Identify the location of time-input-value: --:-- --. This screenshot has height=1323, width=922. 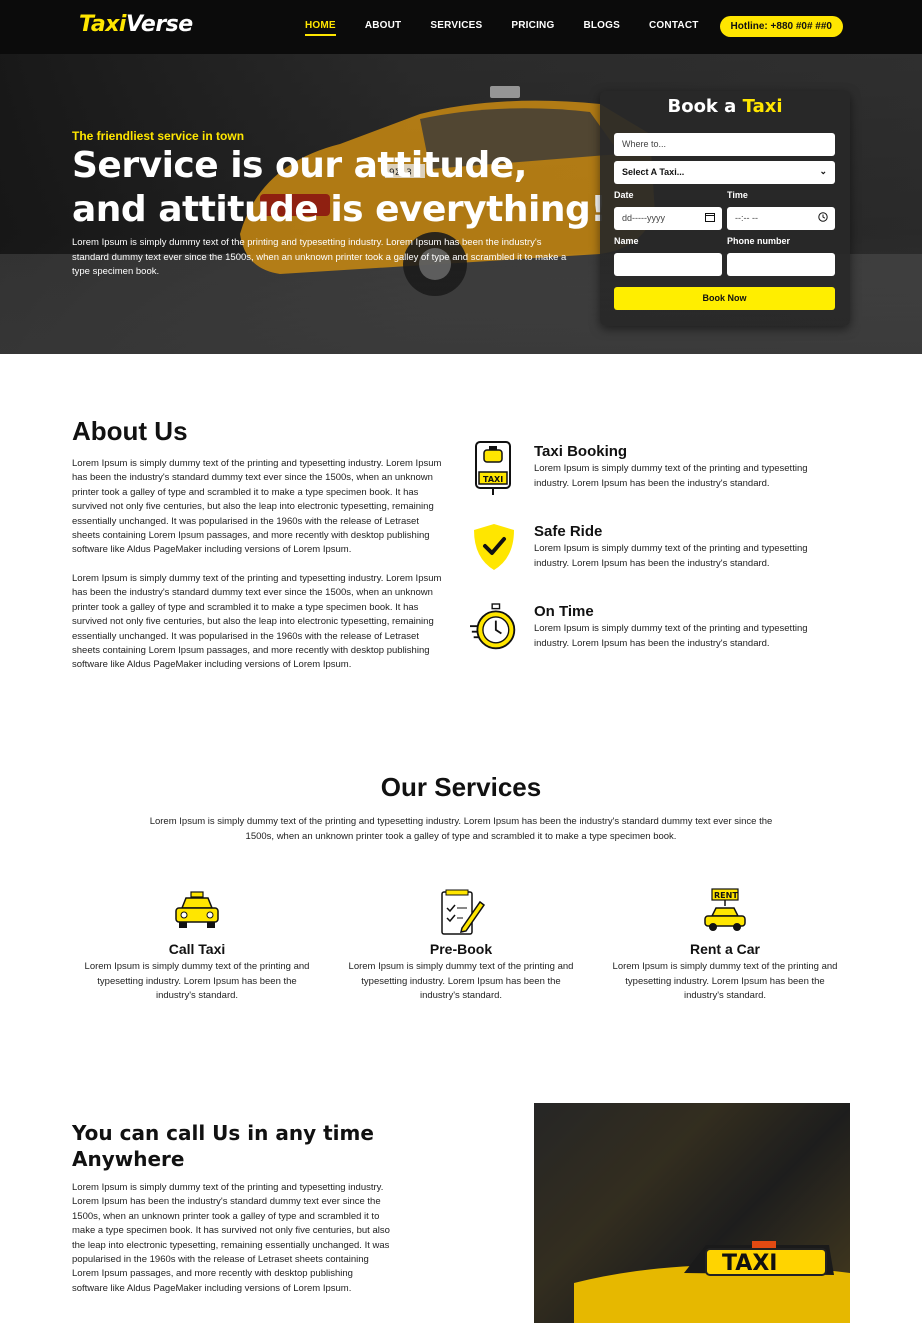
(746, 218).